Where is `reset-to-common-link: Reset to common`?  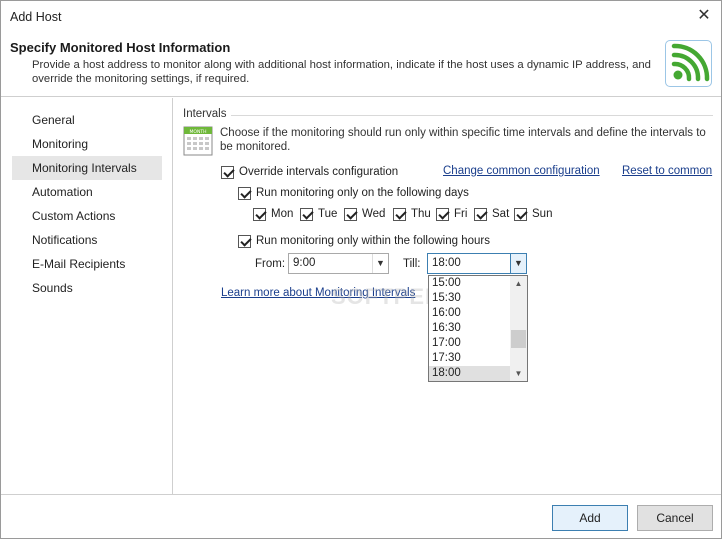 reset-to-common-link: Reset to common is located at coordinates (667, 171).